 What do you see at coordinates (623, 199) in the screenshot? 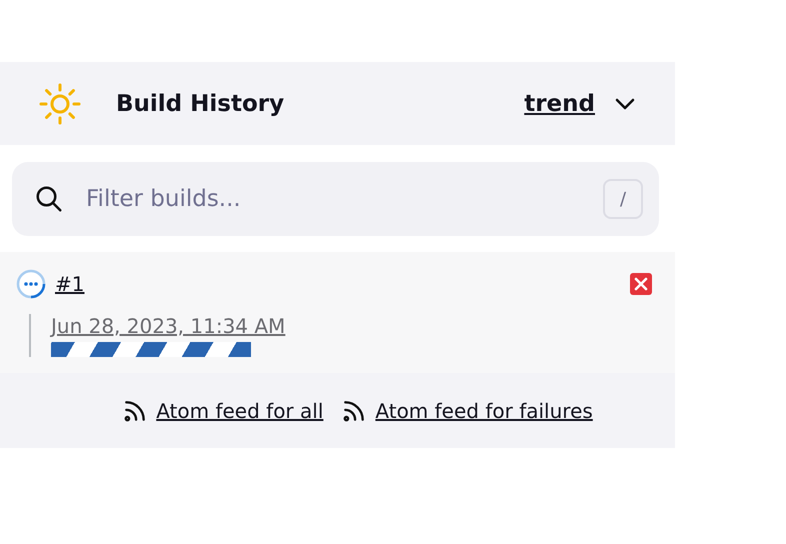
I see `shortcut-key: /` at bounding box center [623, 199].